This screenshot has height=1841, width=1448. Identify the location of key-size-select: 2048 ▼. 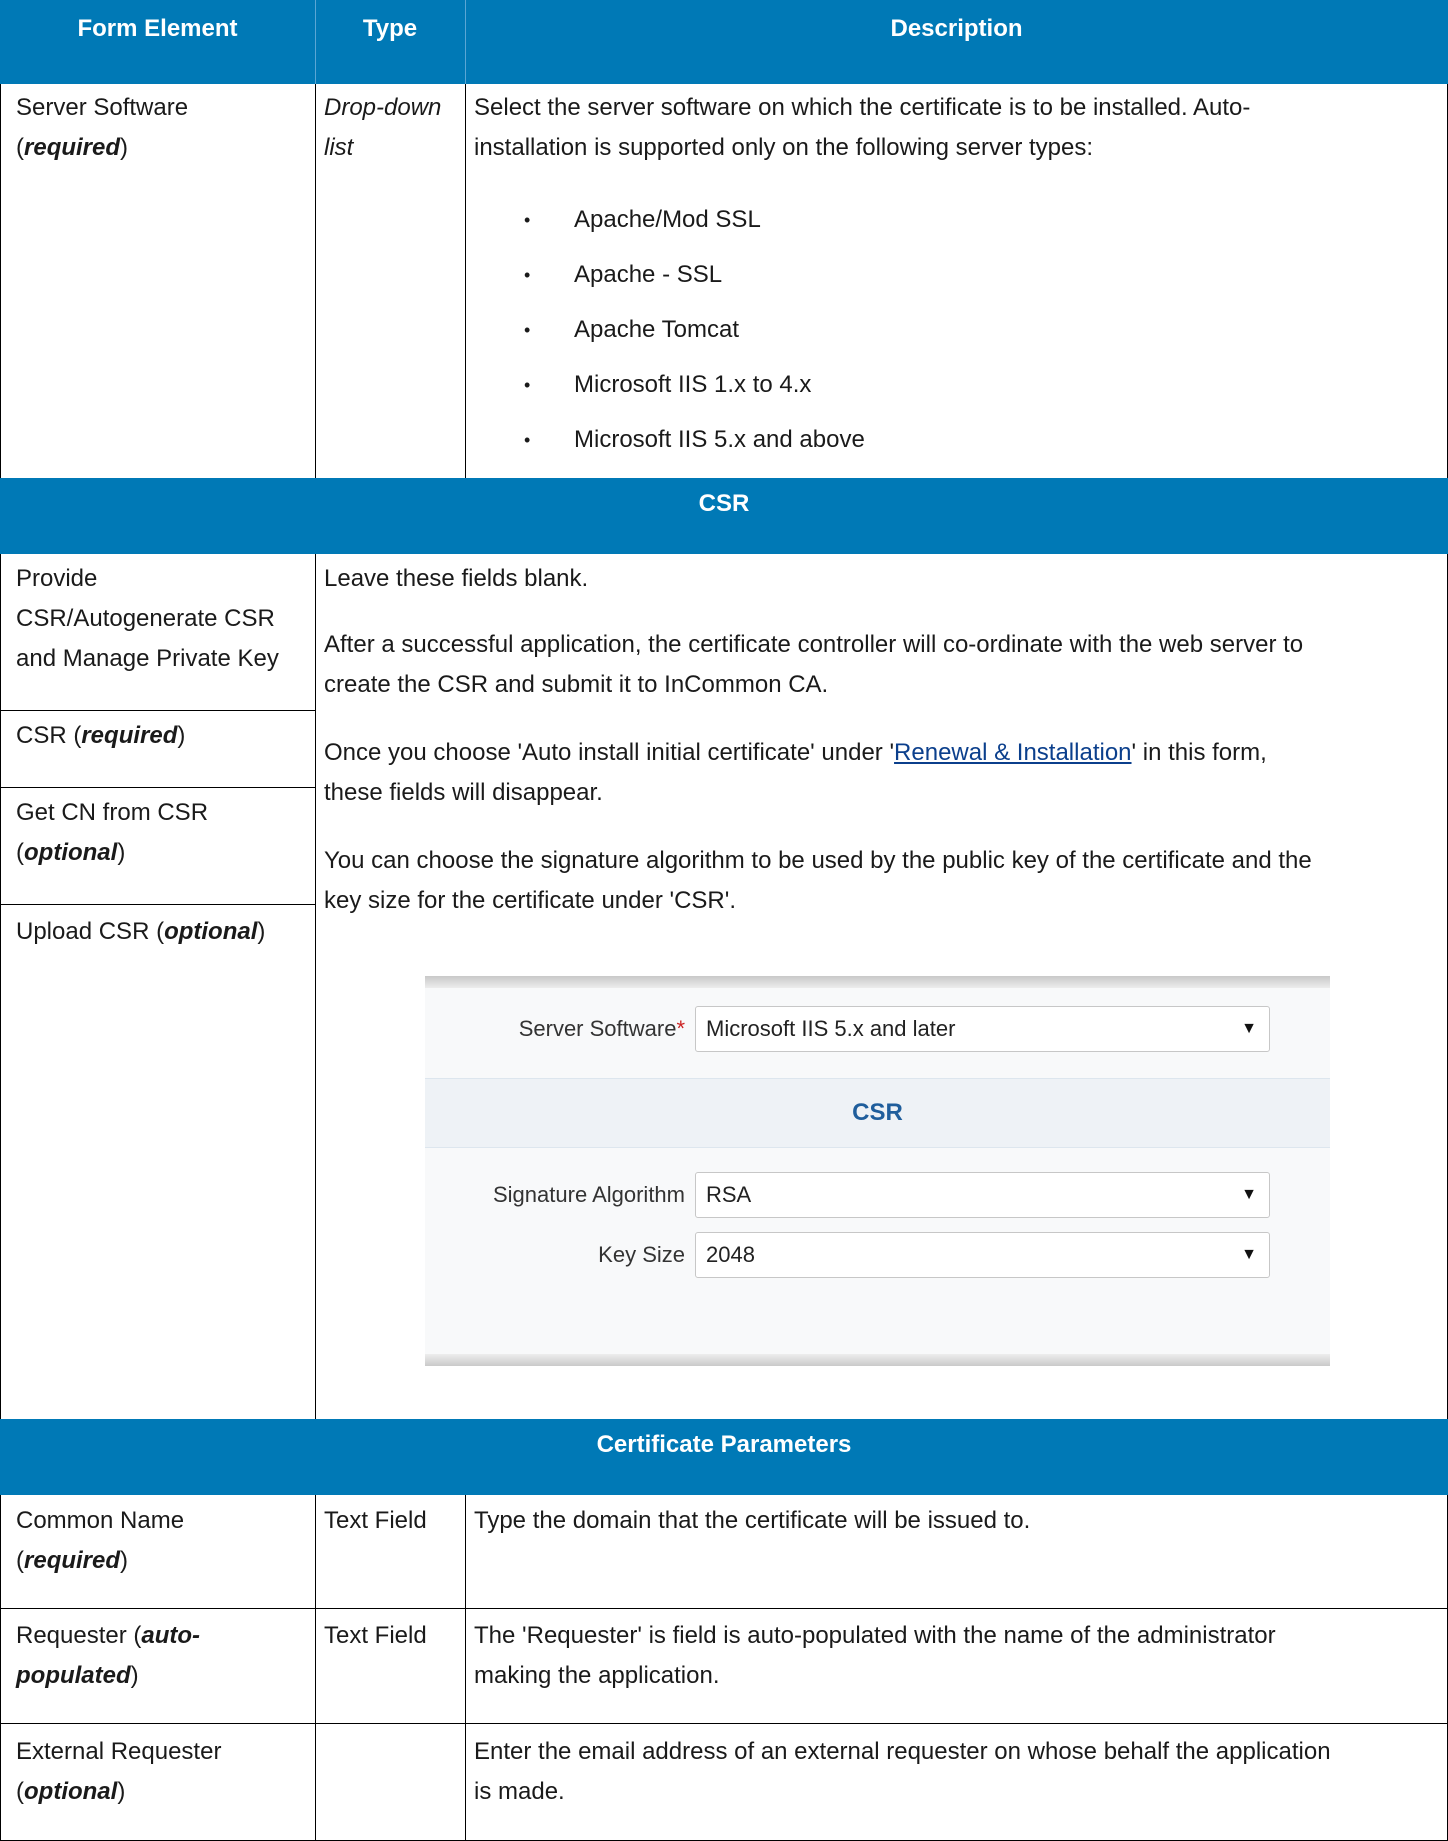
(982, 1255).